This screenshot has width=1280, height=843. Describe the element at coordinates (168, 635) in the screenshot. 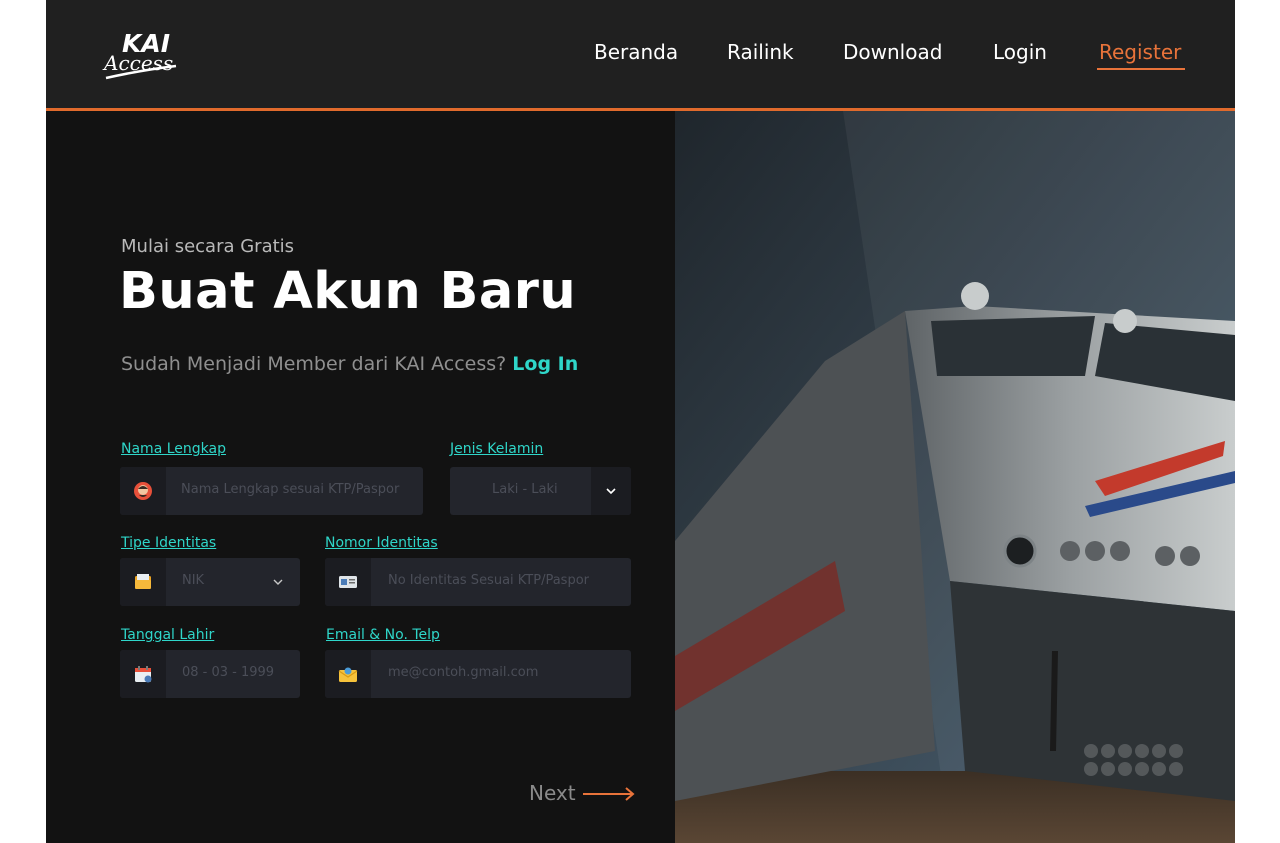

I see `birth-date-label: Tanggal Lahir` at that location.